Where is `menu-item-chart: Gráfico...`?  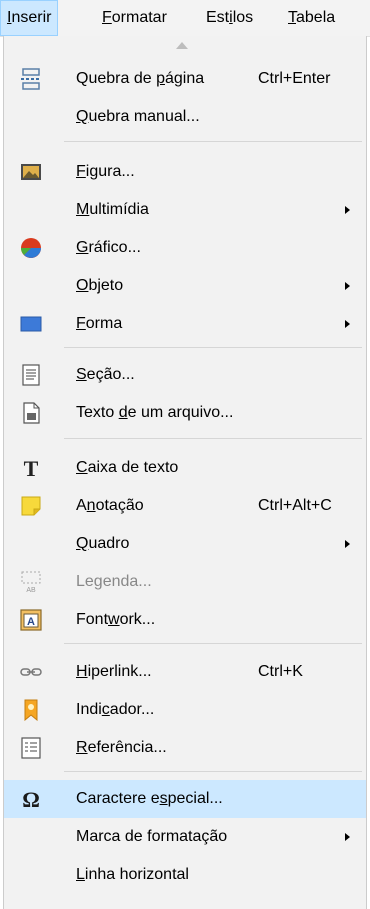 menu-item-chart: Gráfico... is located at coordinates (185, 248).